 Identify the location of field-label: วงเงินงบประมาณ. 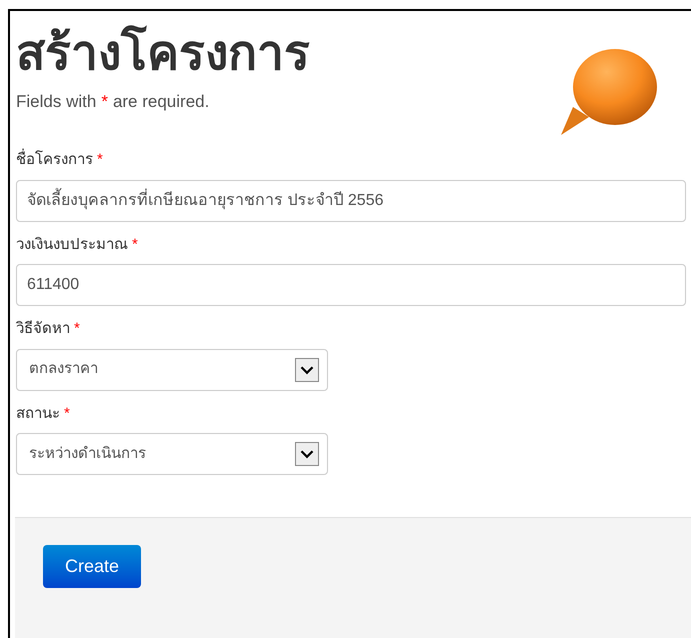
(72, 244).